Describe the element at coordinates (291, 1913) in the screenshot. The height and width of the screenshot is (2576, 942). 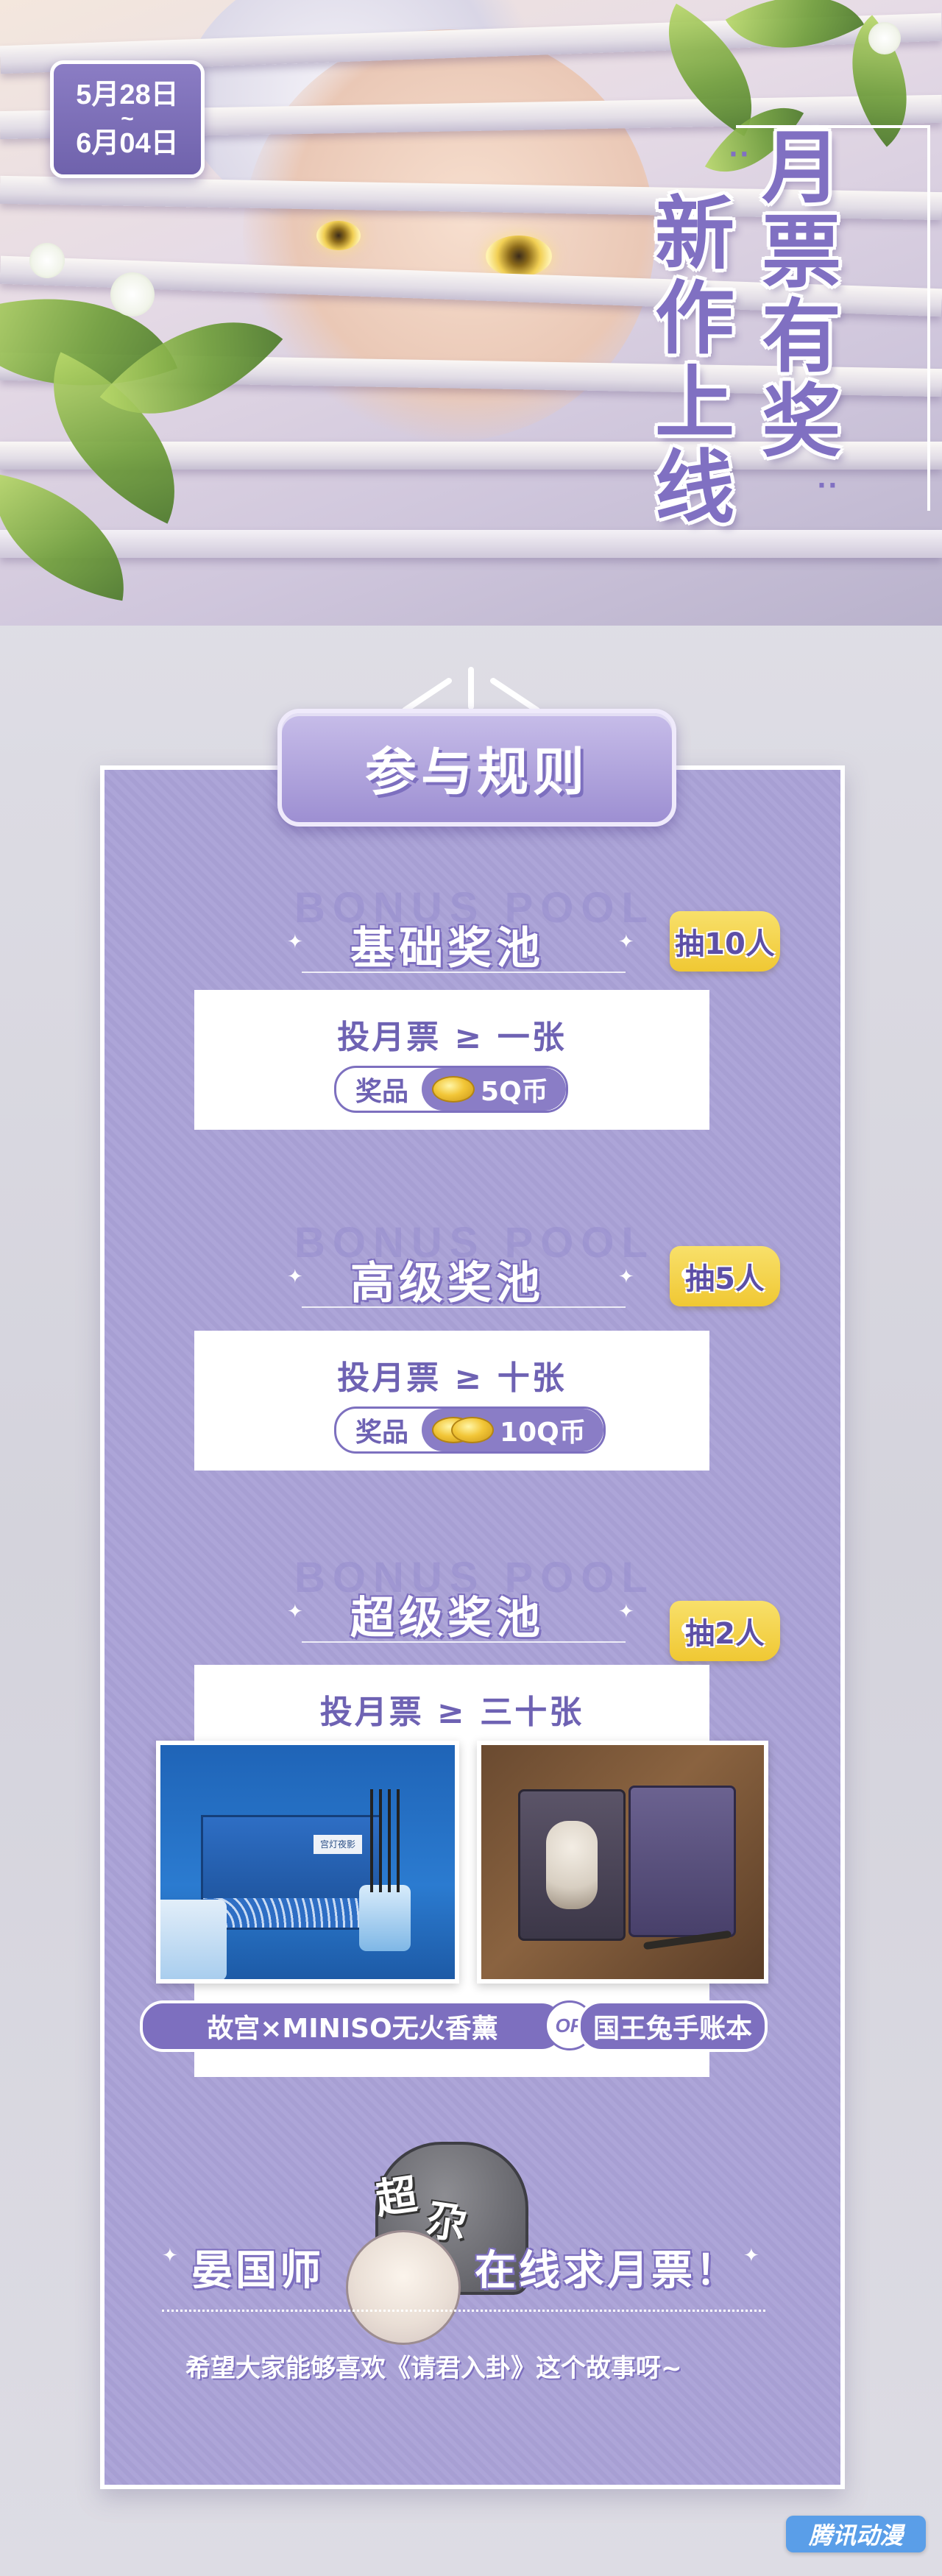
I see `wave-pattern` at that location.